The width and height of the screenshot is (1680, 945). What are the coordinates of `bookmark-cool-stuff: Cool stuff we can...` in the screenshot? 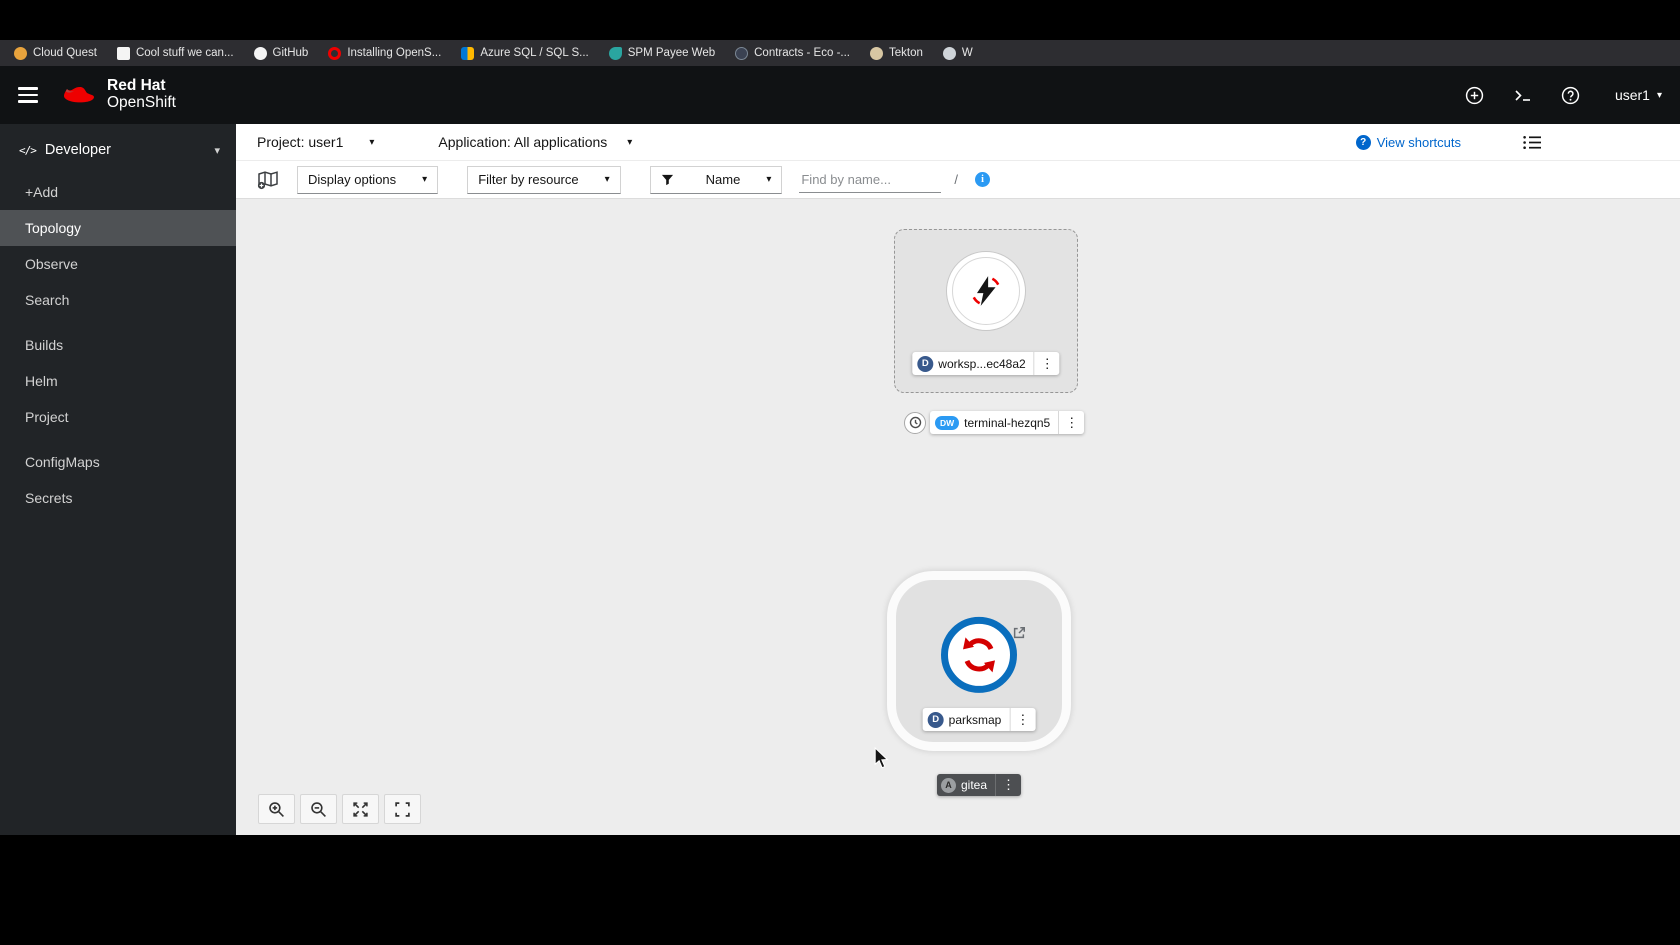 It's located at (175, 53).